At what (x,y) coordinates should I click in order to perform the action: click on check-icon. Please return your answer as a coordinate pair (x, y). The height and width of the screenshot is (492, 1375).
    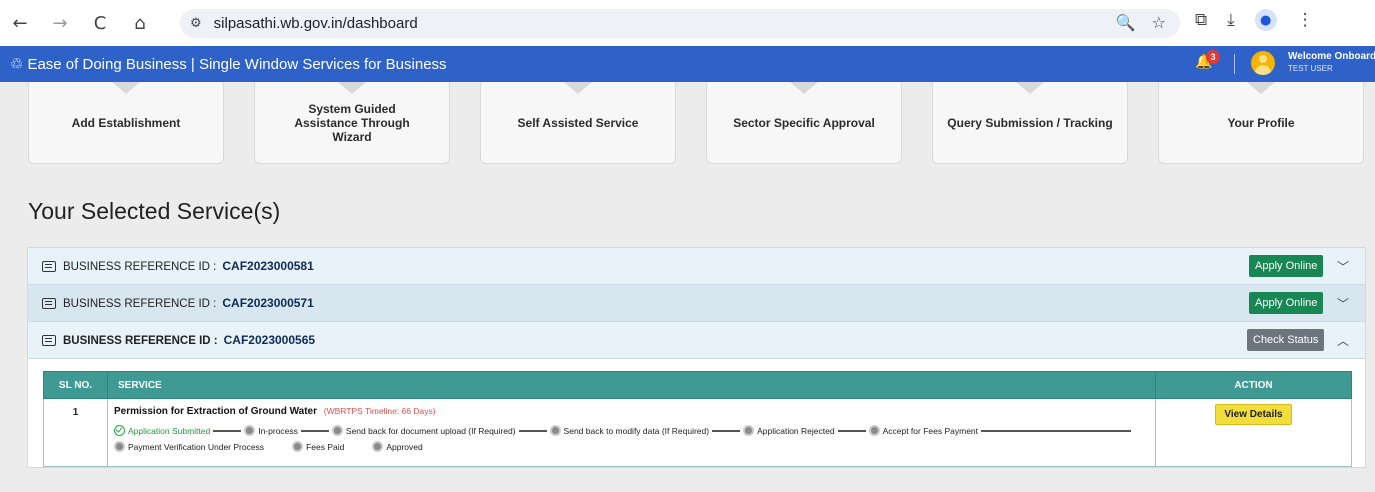
    Looking at the image, I should click on (119, 430).